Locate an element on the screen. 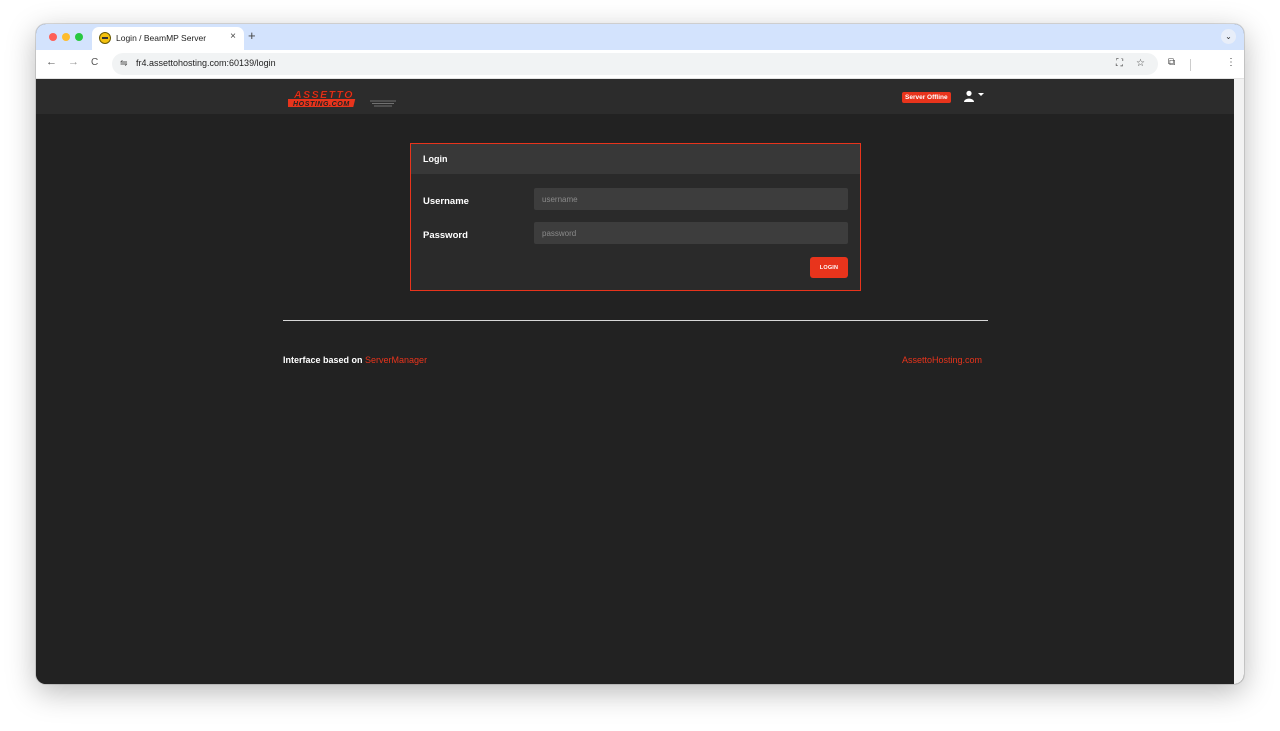  server-status-badge: Server Offline is located at coordinates (926, 97).